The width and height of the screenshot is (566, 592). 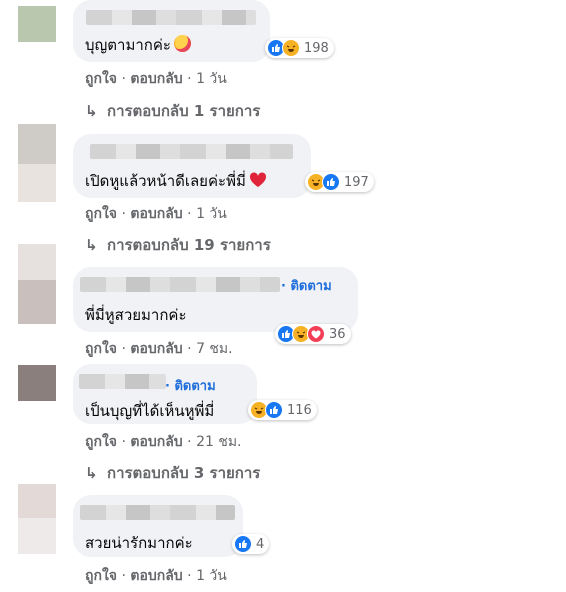 I want to click on replies-label: การตอบกลับ 1 รายการ, so click(x=184, y=111).